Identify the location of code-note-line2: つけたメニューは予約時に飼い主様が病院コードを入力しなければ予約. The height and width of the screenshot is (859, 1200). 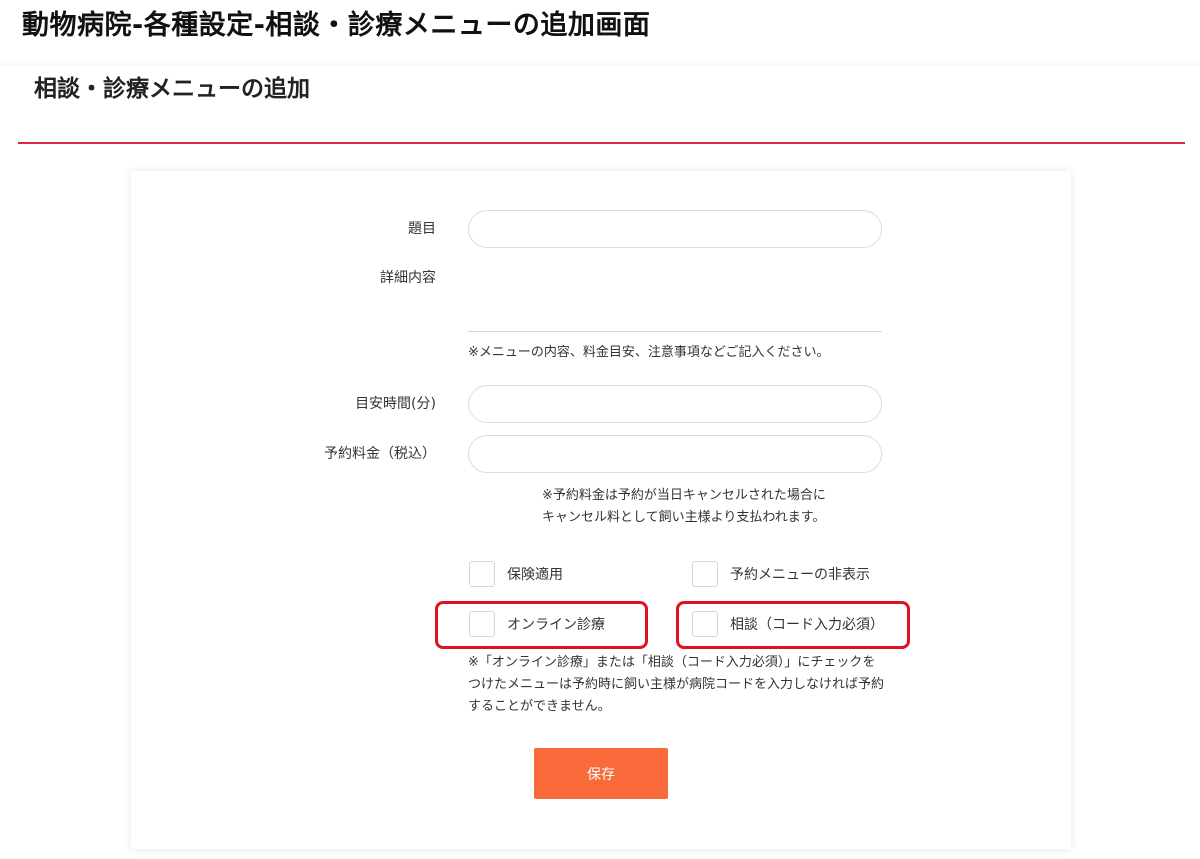
(676, 684).